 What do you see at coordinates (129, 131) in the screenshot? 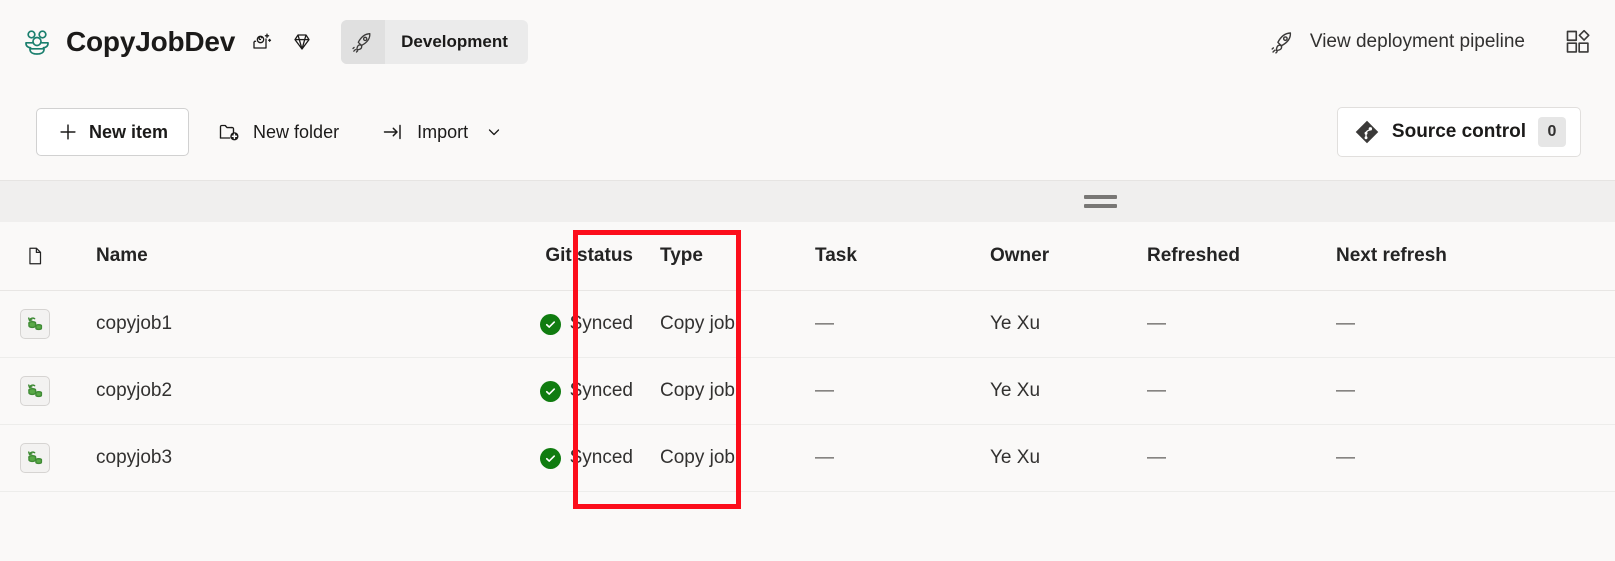
I see `new-item-label: New item` at bounding box center [129, 131].